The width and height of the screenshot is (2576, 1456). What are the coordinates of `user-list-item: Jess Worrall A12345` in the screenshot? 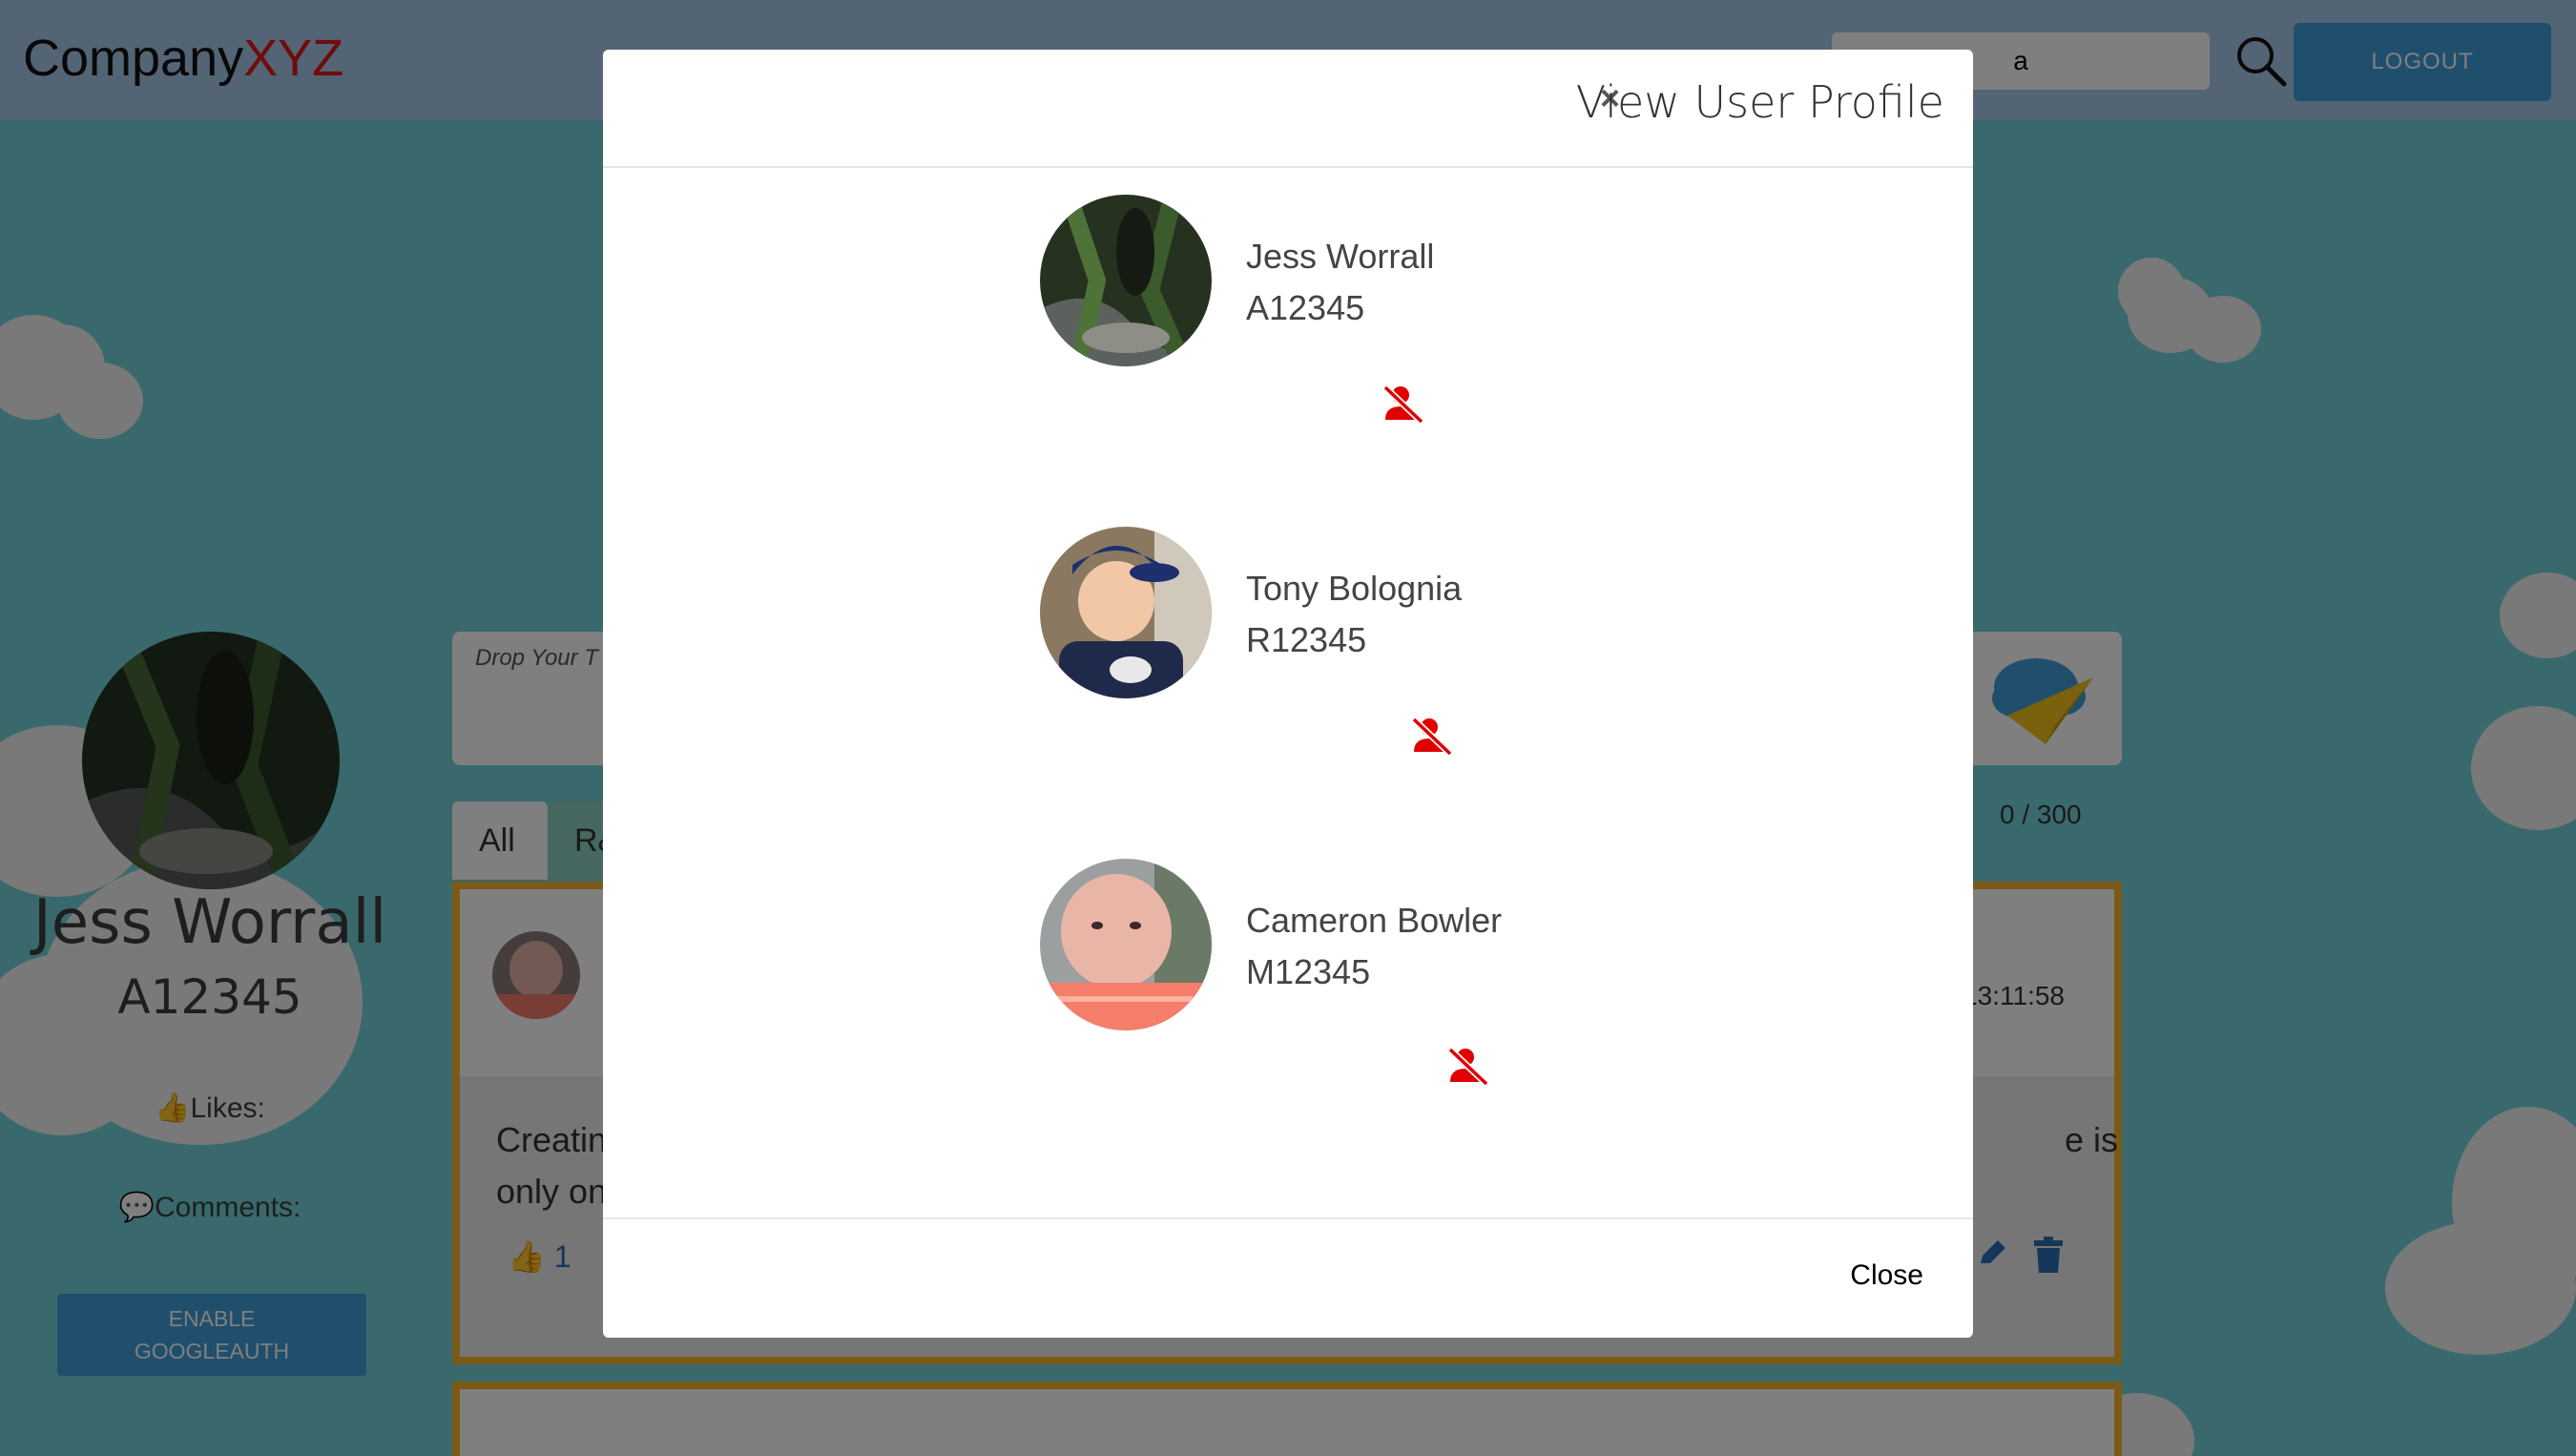 It's located at (1326, 310).